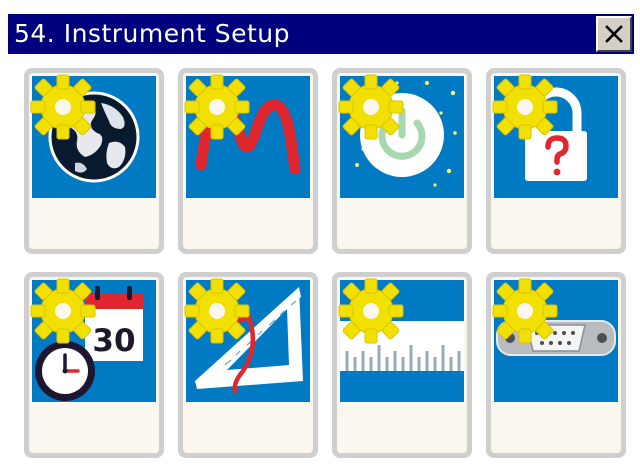 This screenshot has width=640, height=472. I want to click on title-bar: 54. Instrument Setup, so click(321, 34).